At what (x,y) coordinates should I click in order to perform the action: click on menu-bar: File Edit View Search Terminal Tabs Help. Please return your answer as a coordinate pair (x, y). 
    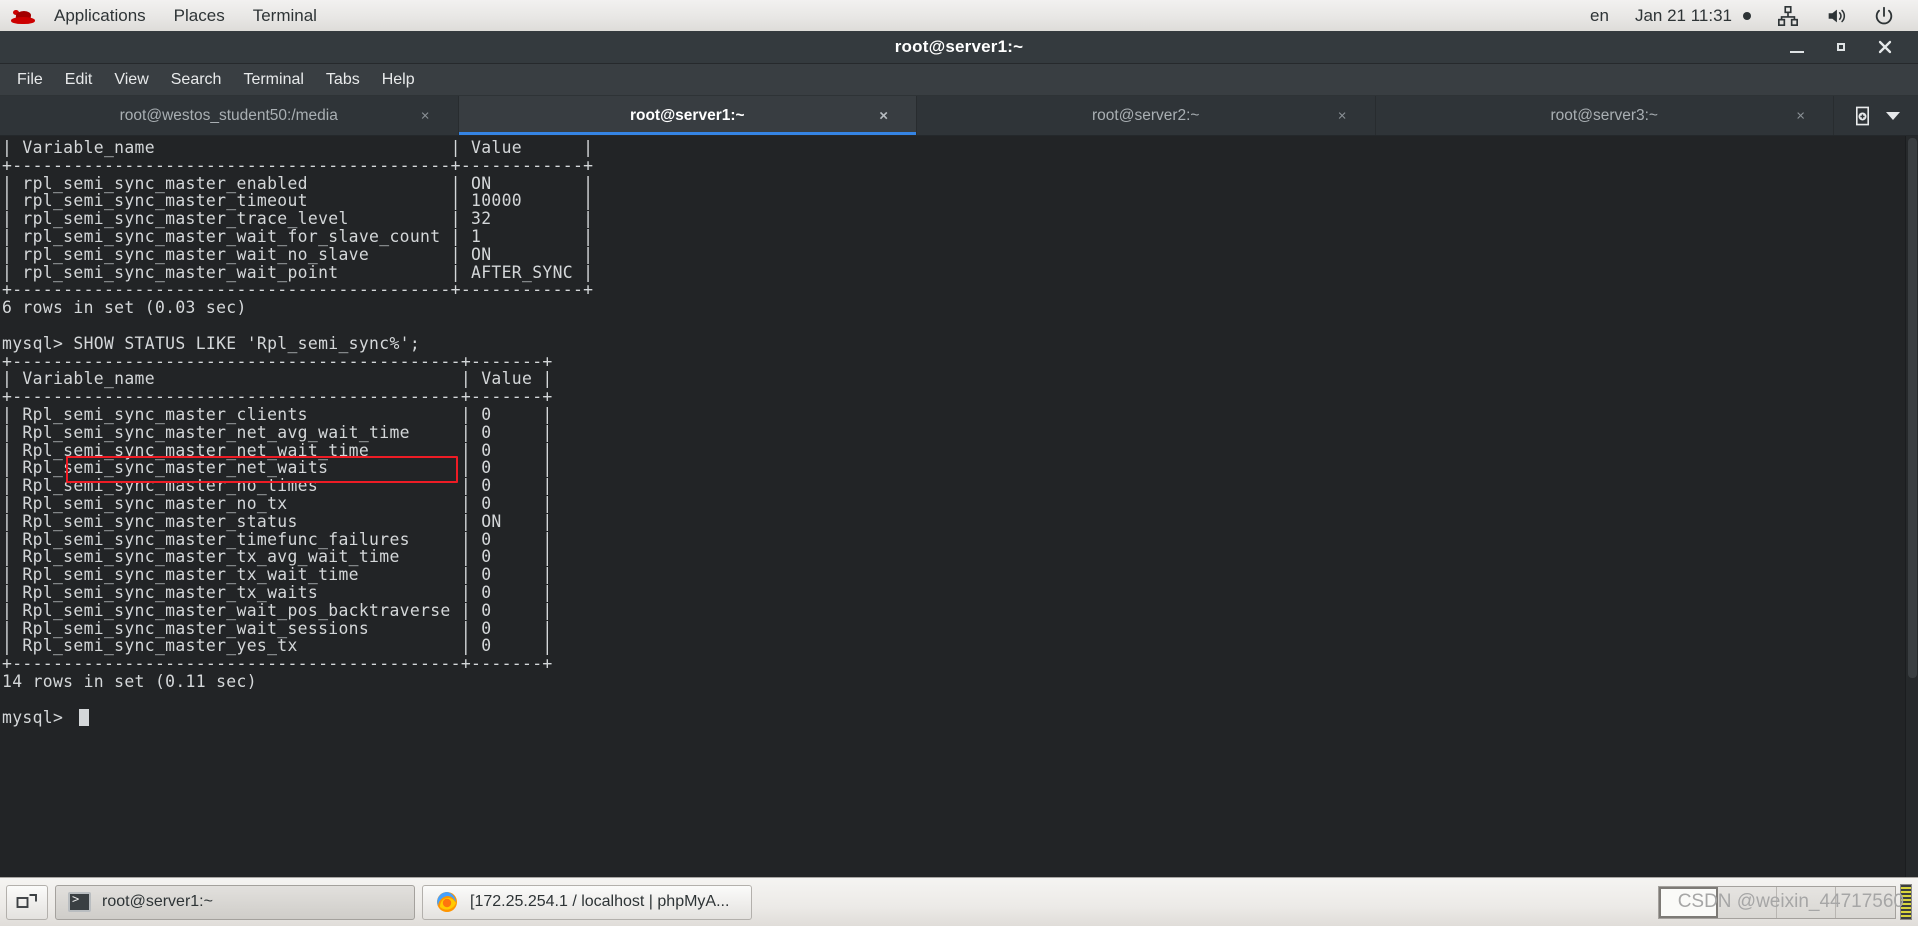
    Looking at the image, I should click on (959, 80).